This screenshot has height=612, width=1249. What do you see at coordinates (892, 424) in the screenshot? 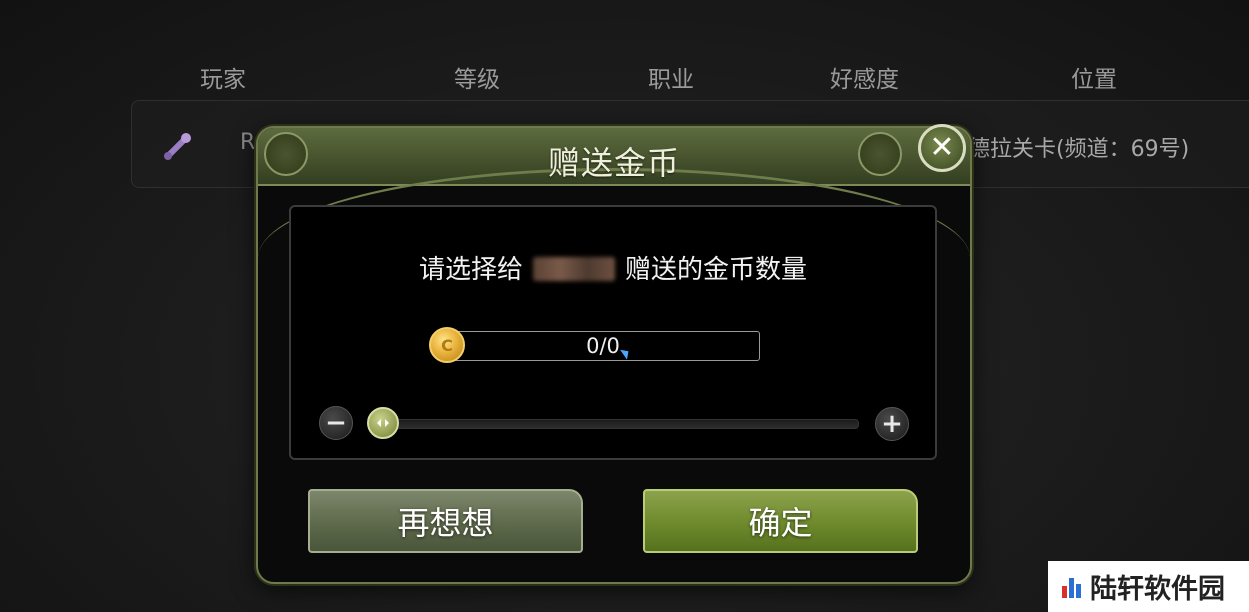
I see `increase-button: +` at bounding box center [892, 424].